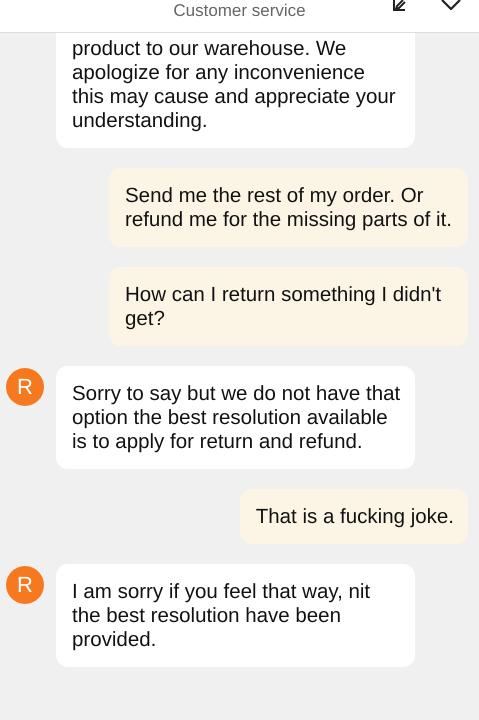 Image resolution: width=479 pixels, height=720 pixels. Describe the element at coordinates (354, 516) in the screenshot. I see `sent-message: That is a fucking joke.` at that location.